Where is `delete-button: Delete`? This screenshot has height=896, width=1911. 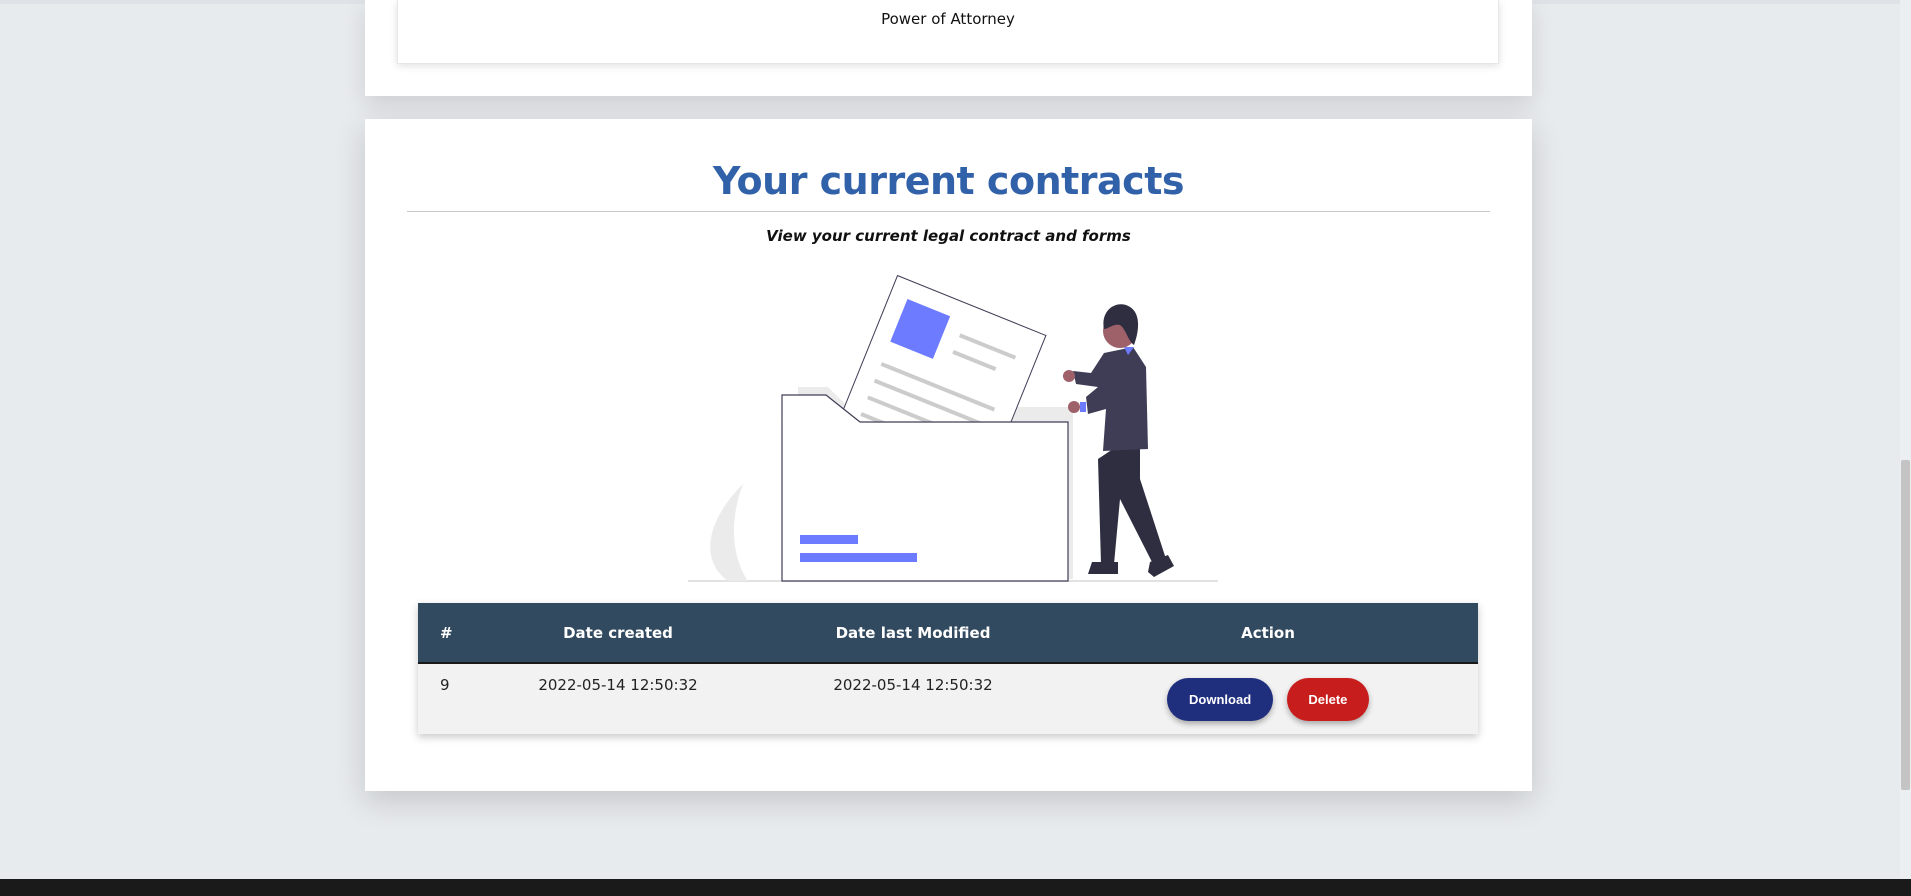
delete-button: Delete is located at coordinates (1327, 699).